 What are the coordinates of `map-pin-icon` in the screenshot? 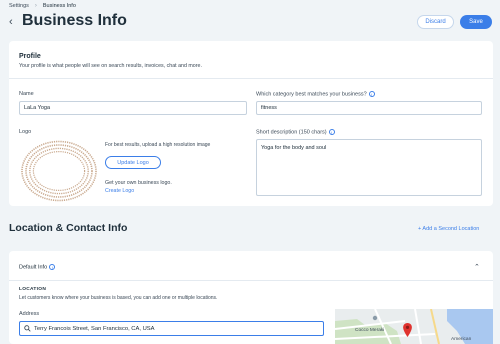 It's located at (407, 330).